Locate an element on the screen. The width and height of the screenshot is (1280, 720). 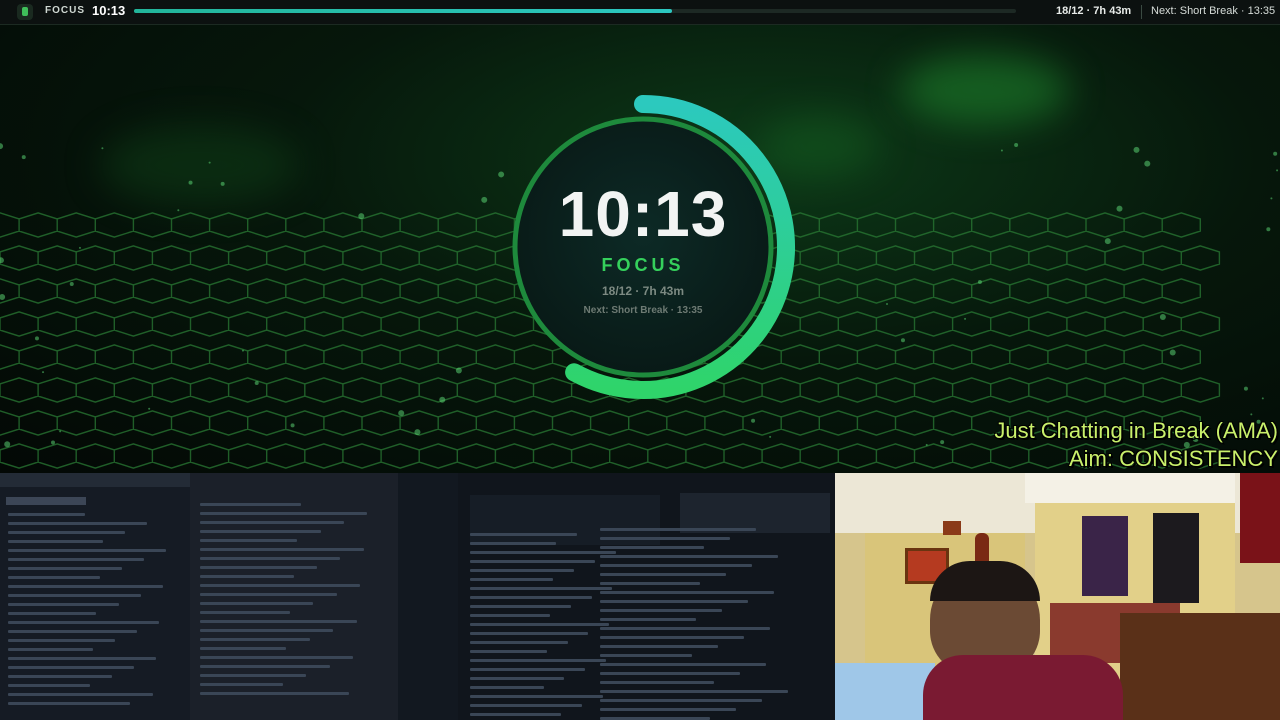
stream-aim-text: Aim: CONSISTENCY is located at coordinates (1173, 458).